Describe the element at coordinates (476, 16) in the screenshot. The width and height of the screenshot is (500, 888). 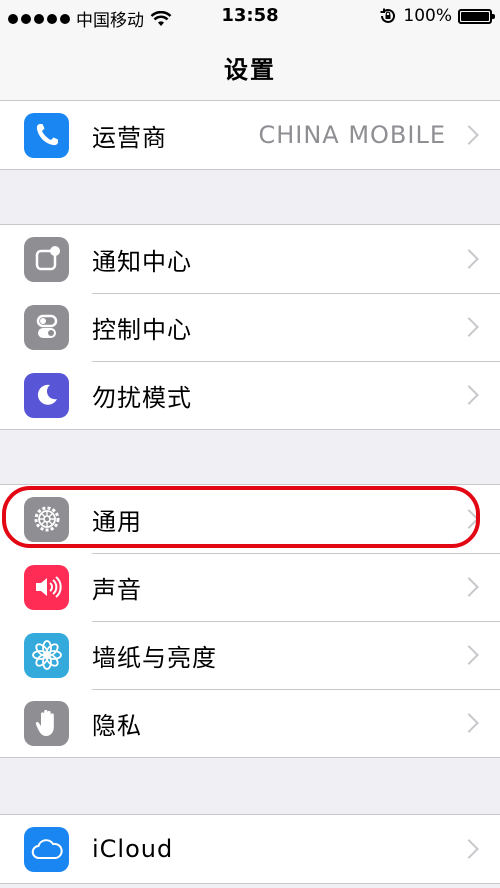
I see `battery-icon` at that location.